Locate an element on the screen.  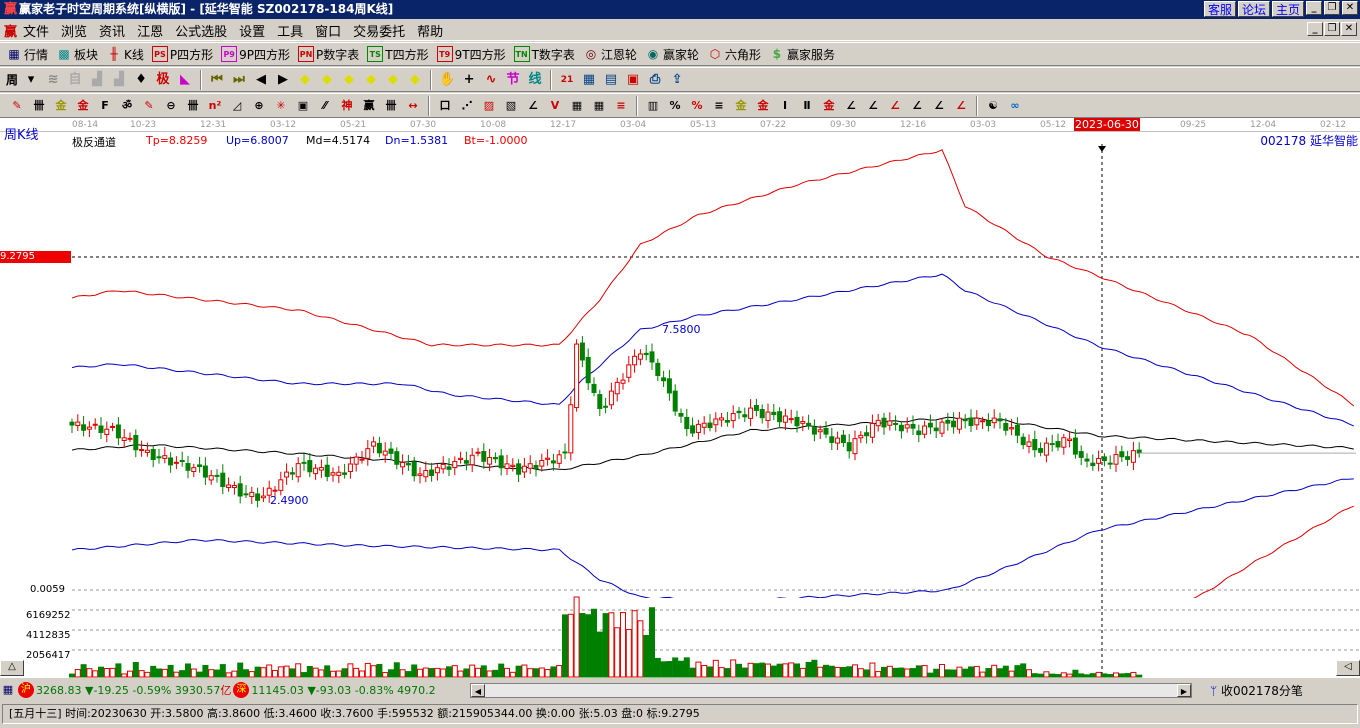
toolbar-button: P9 9P四方形 is located at coordinates (255, 54).